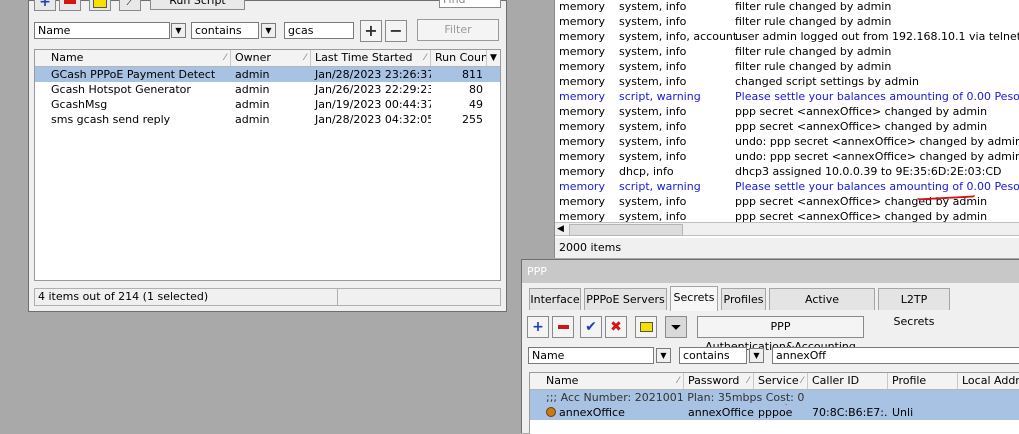  Describe the element at coordinates (133, 74) in the screenshot. I see `script-name: GCash PPPoE Payment Detect` at that location.